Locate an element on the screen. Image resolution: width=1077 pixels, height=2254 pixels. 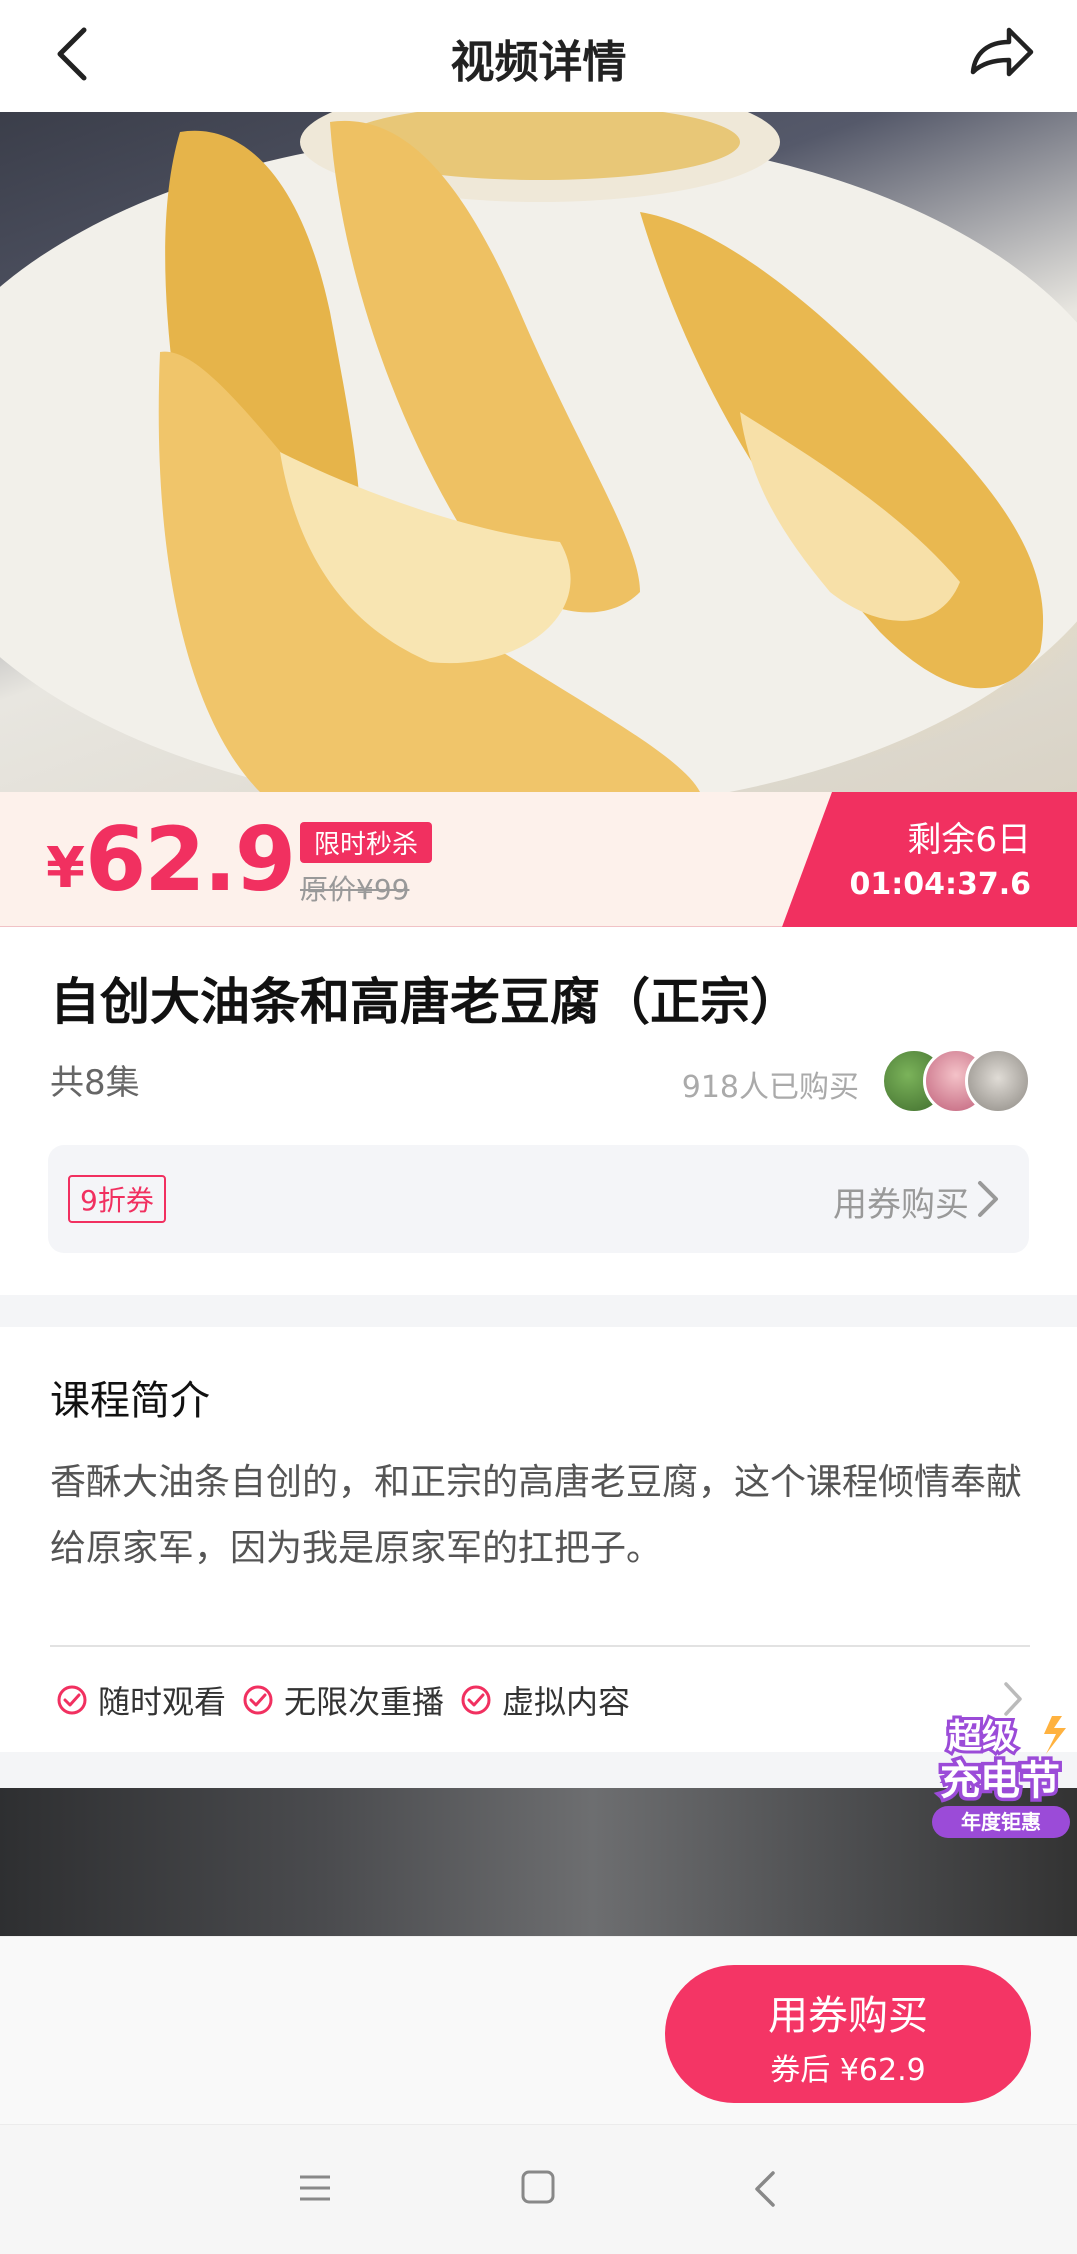
use-coupon-link: 用券购买 is located at coordinates (901, 1201).